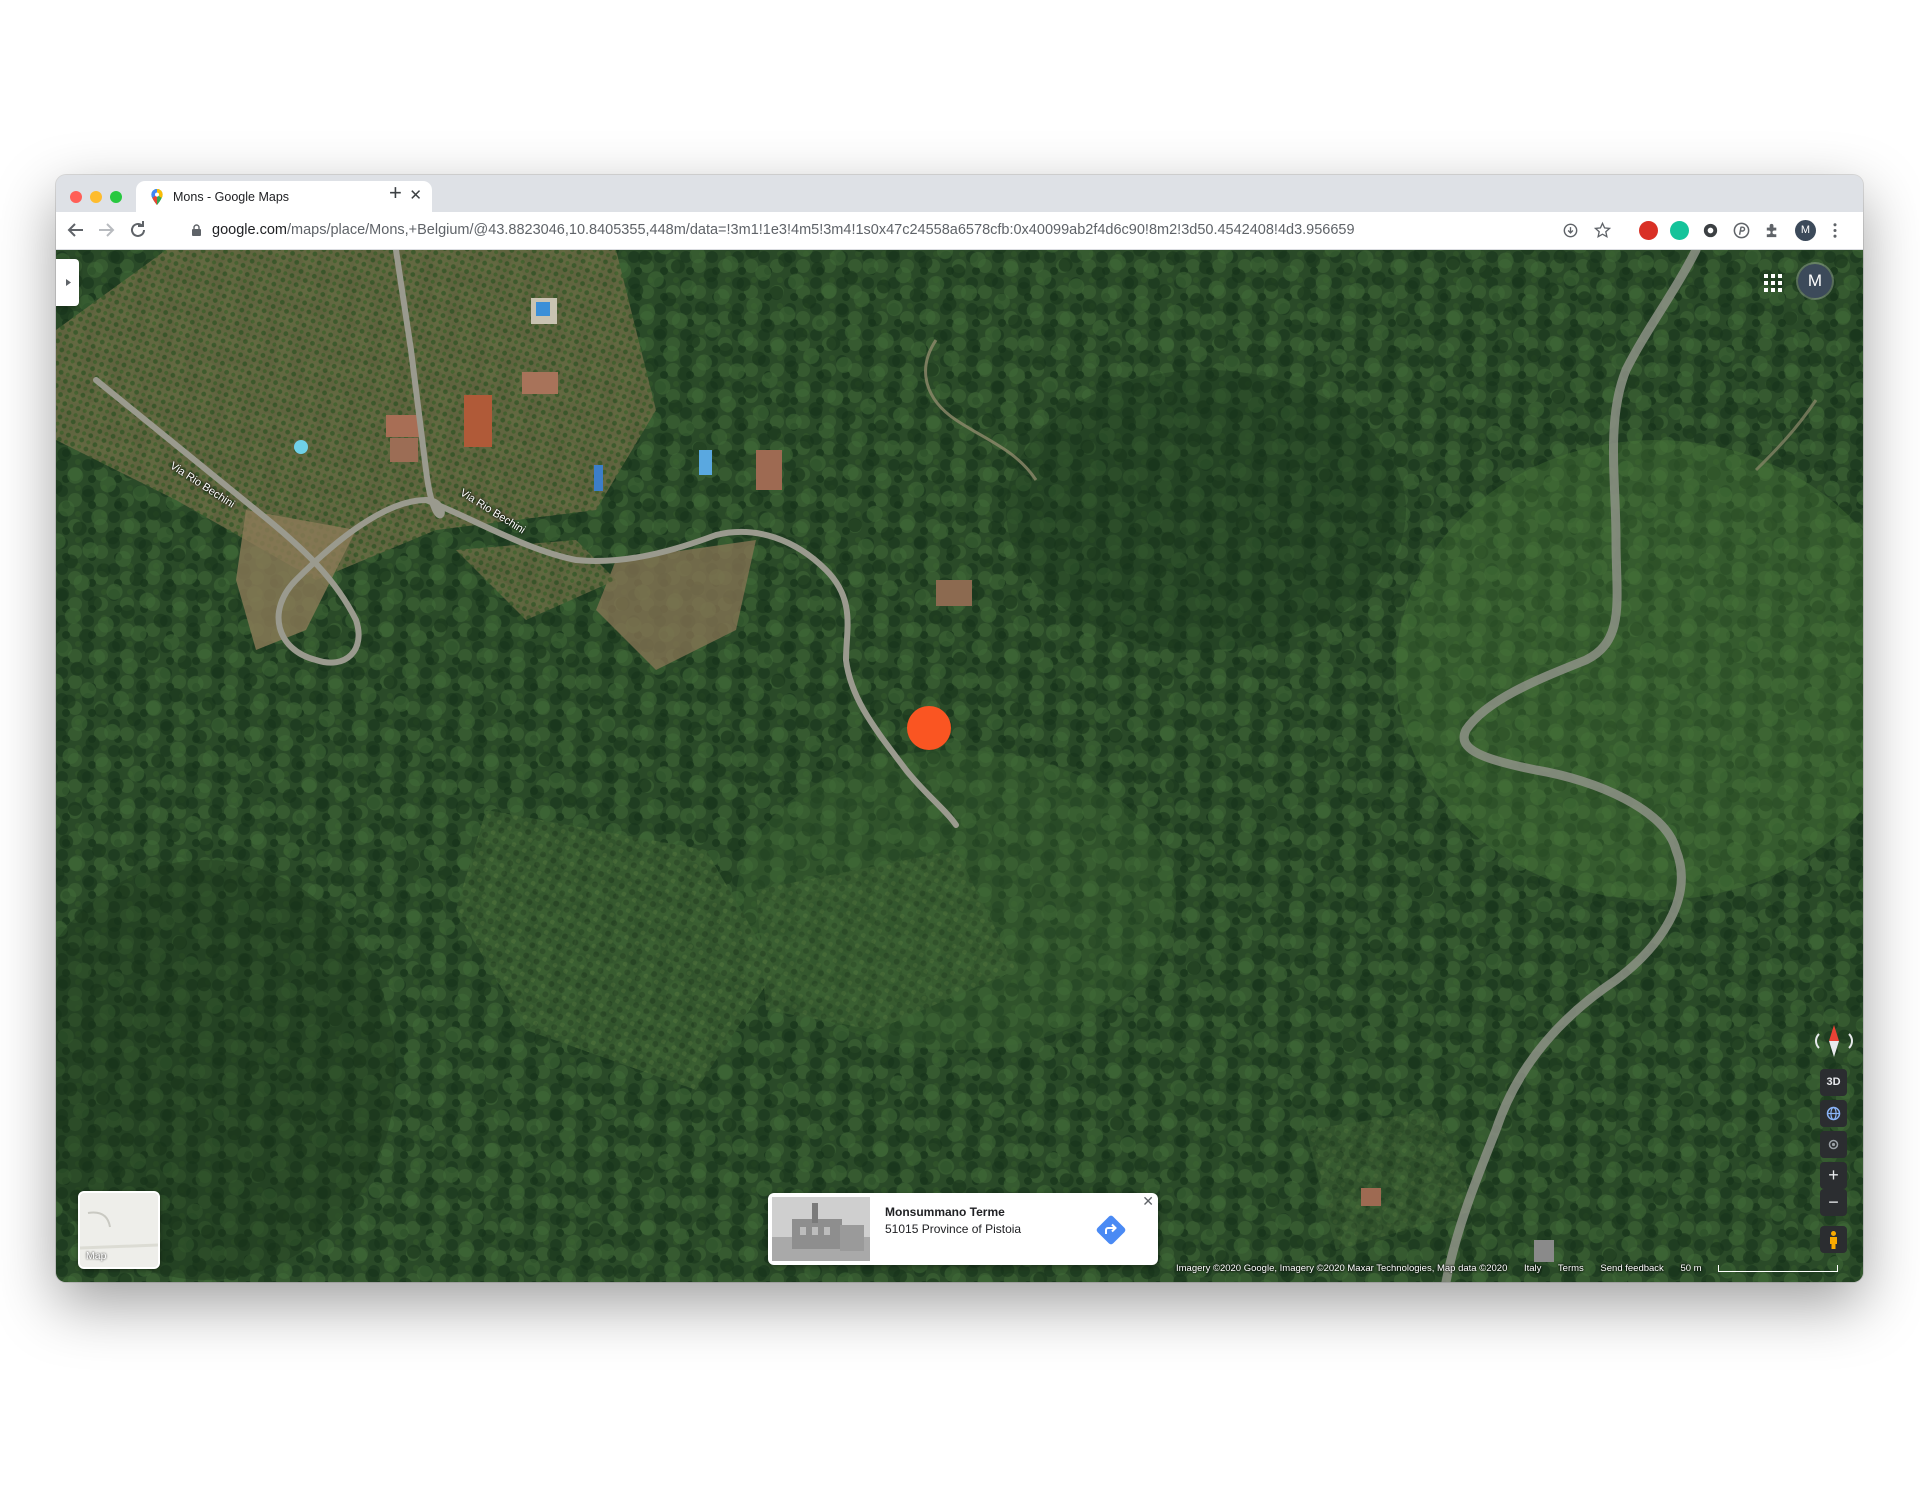 The width and height of the screenshot is (1920, 1493). What do you see at coordinates (157, 197) in the screenshot?
I see `google-maps-favicon-icon` at bounding box center [157, 197].